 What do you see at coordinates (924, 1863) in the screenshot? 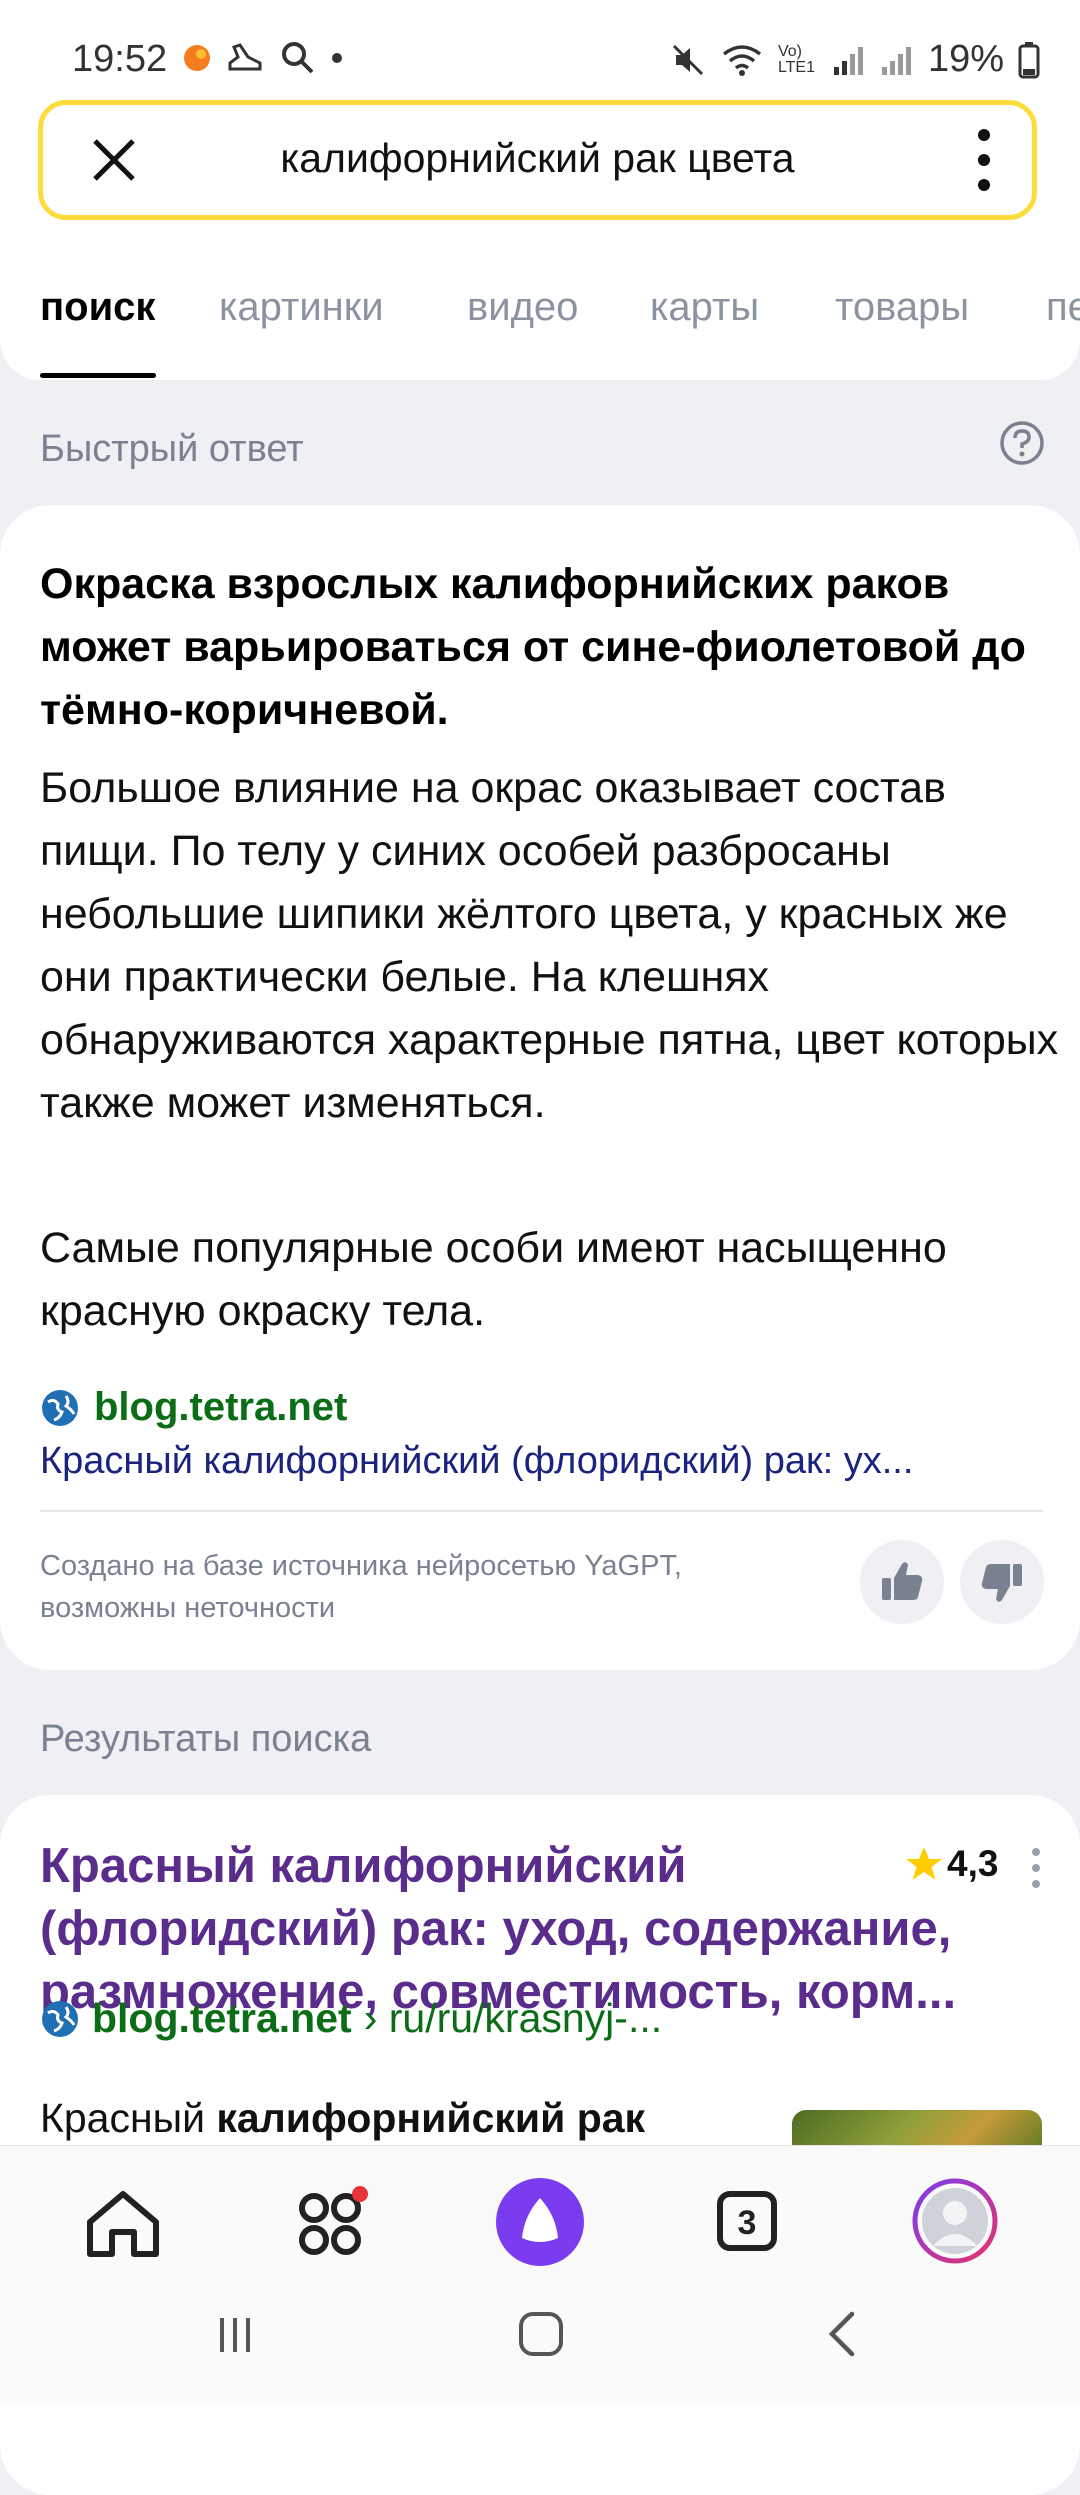
I see `star-icon` at bounding box center [924, 1863].